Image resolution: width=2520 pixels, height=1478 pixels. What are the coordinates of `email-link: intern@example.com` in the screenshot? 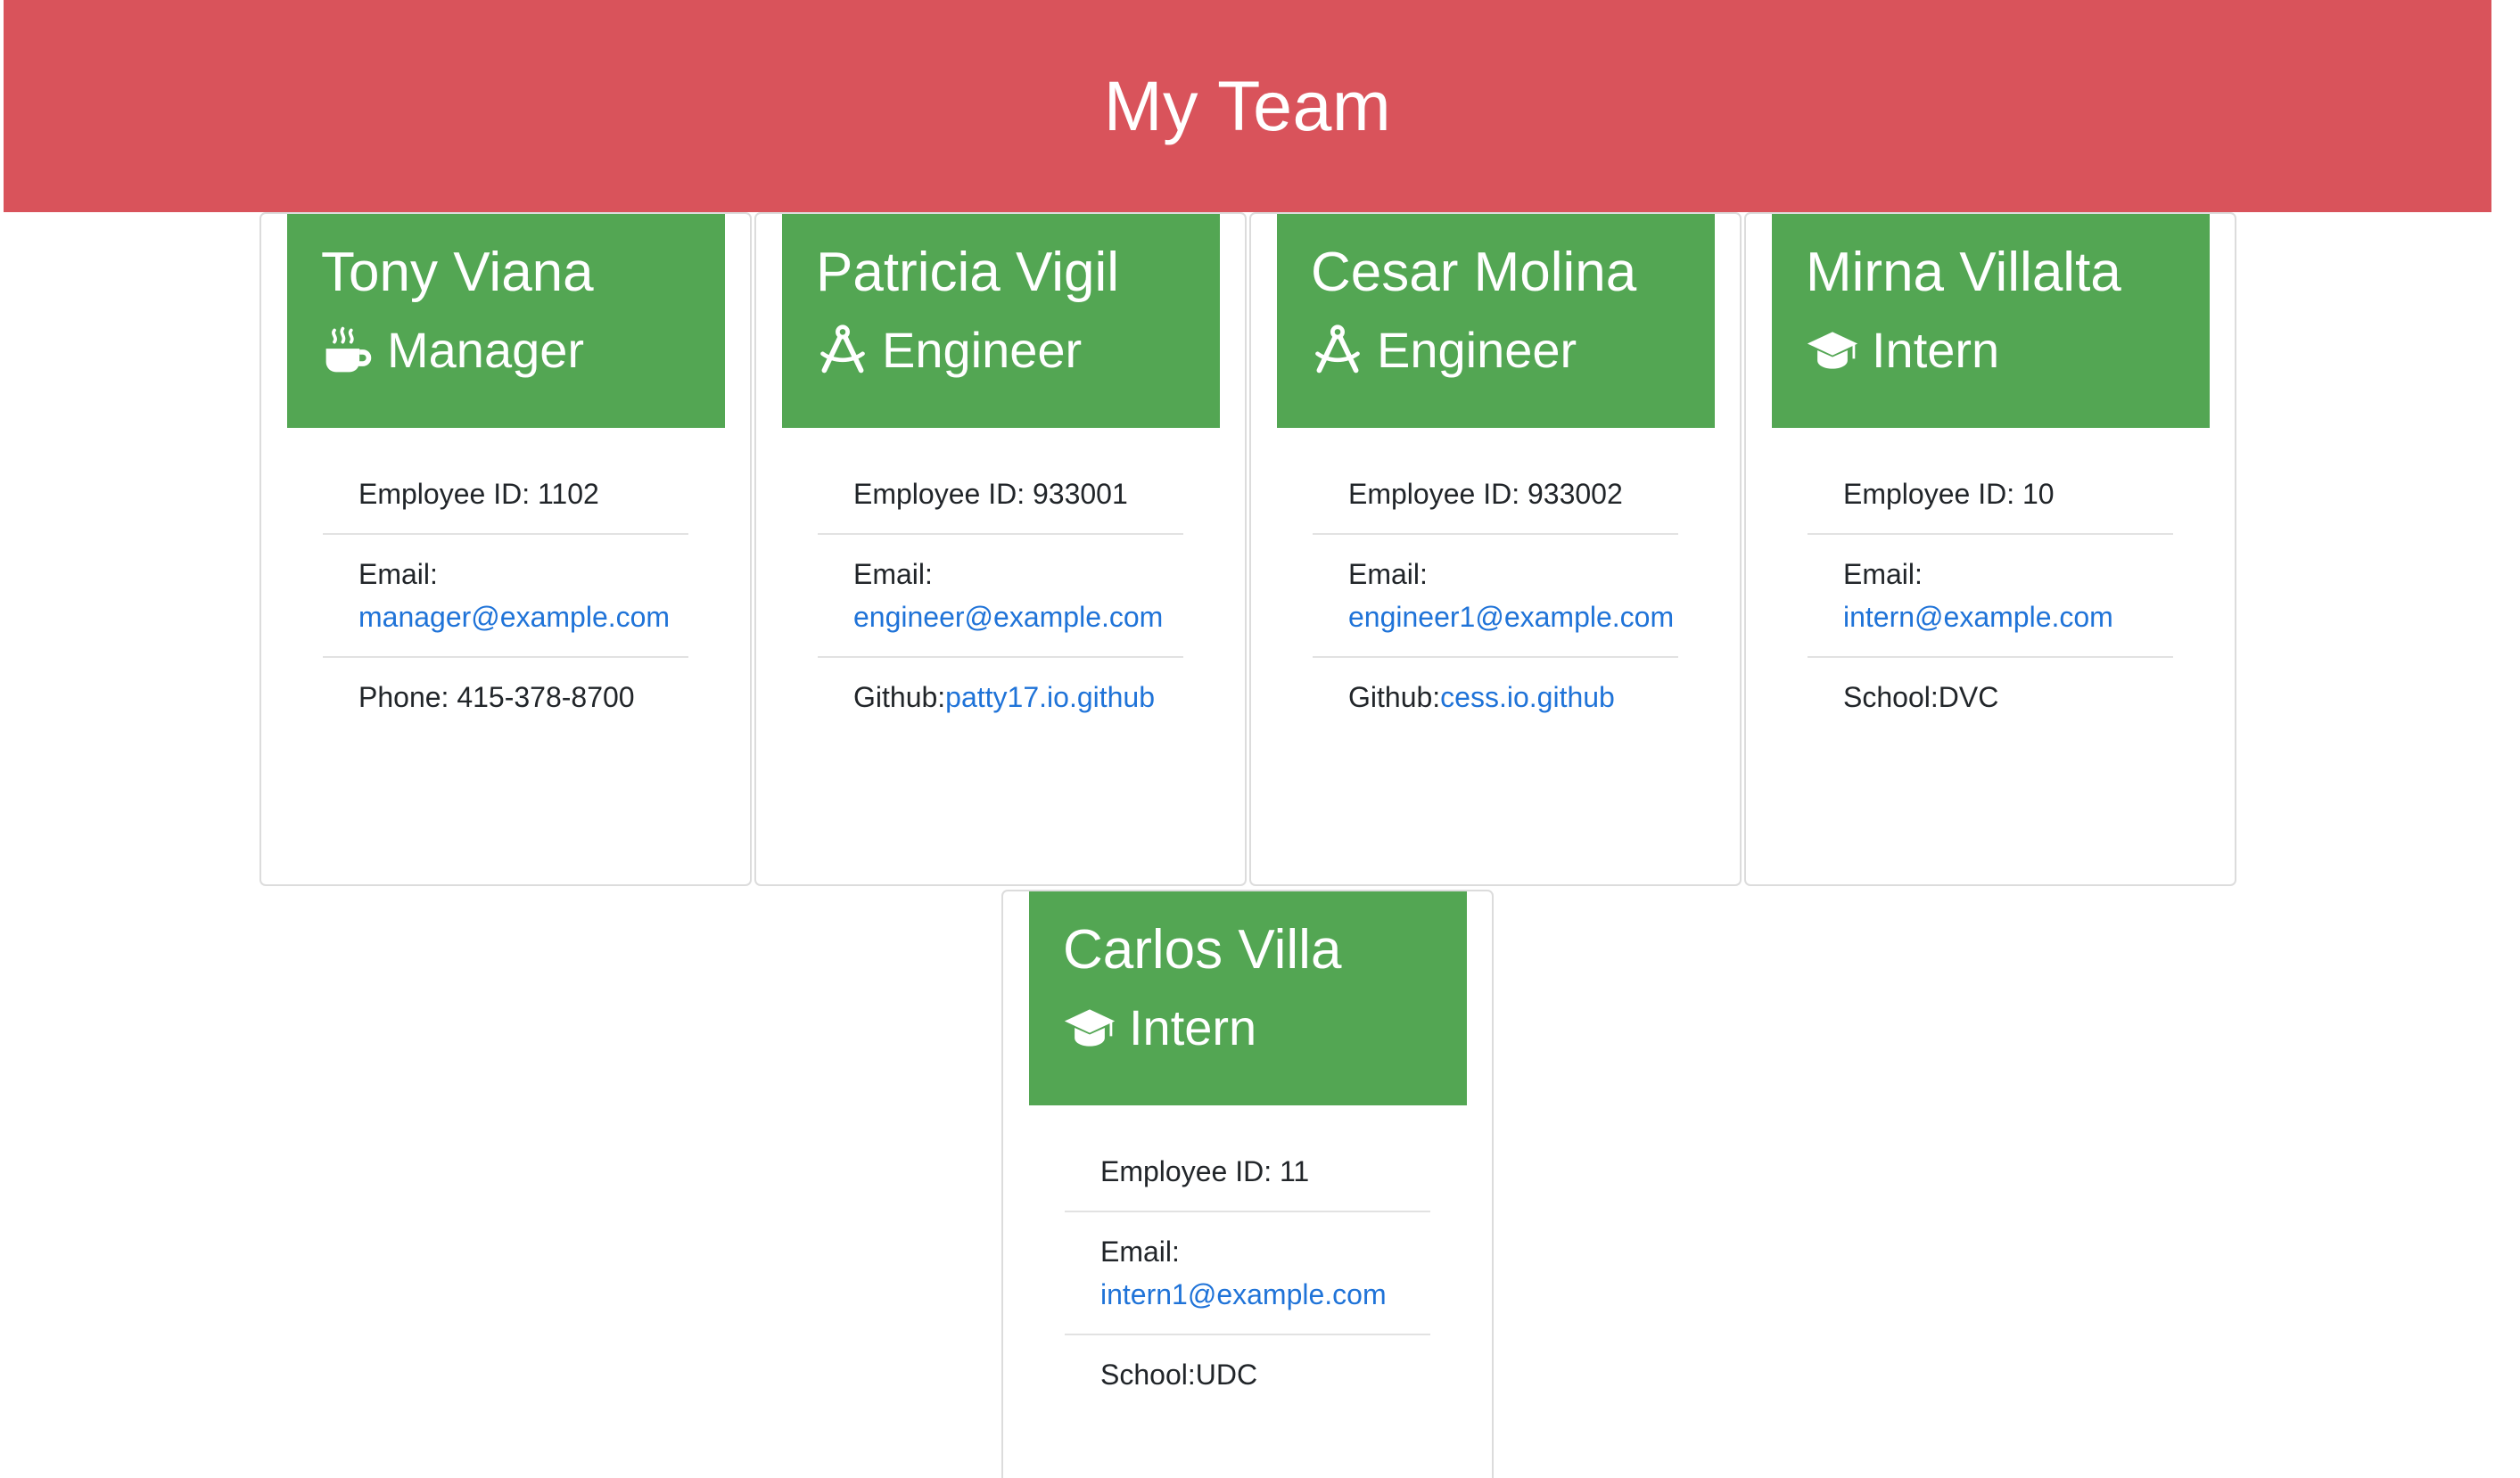 It's located at (1978, 617).